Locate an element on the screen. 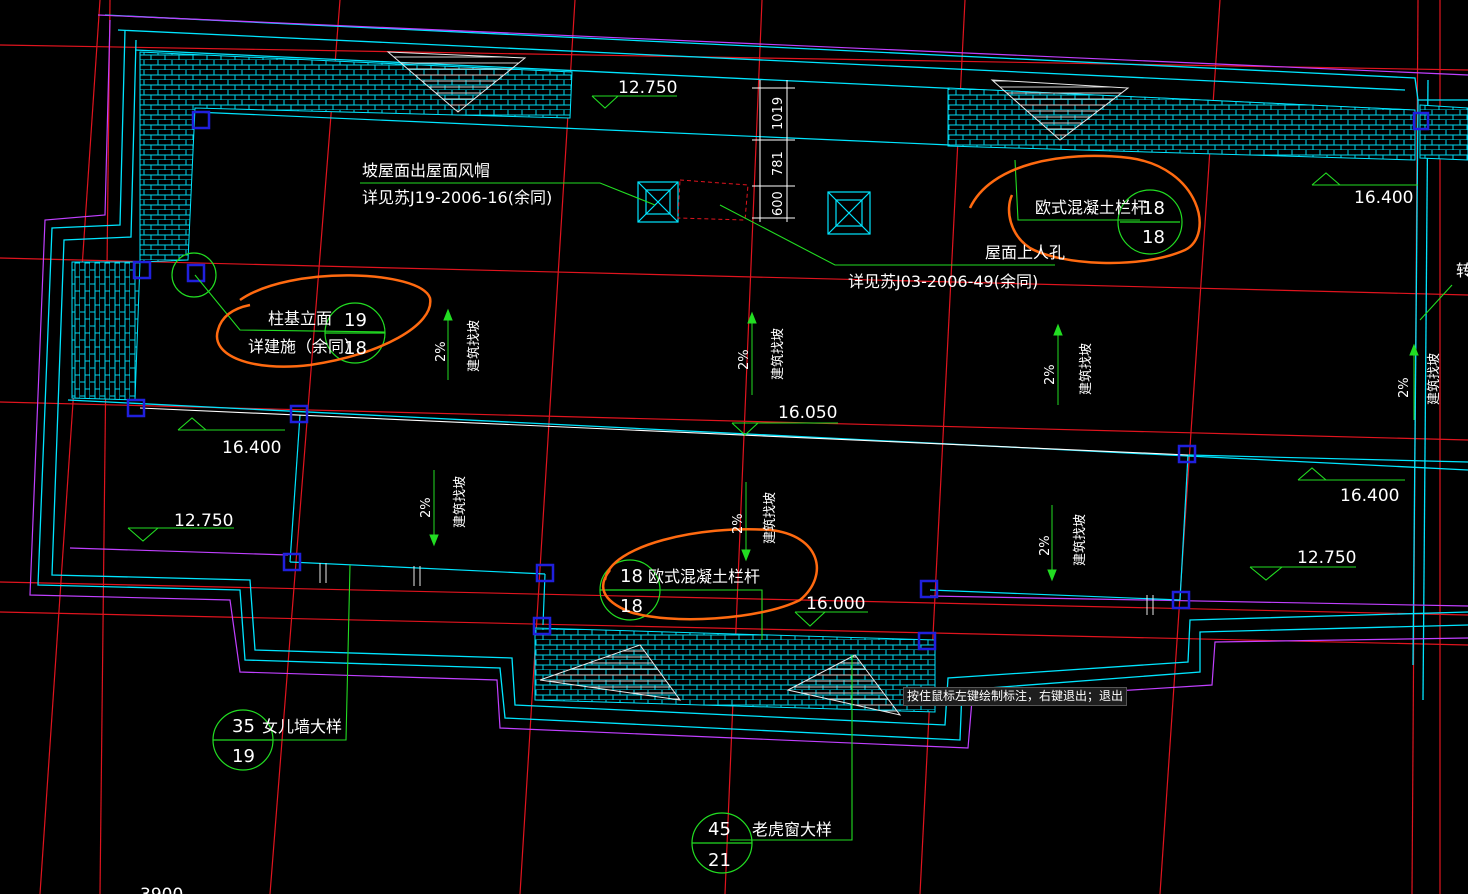  hatch-note-ref: 详见苏J03-2006-49(余同) is located at coordinates (943, 281).